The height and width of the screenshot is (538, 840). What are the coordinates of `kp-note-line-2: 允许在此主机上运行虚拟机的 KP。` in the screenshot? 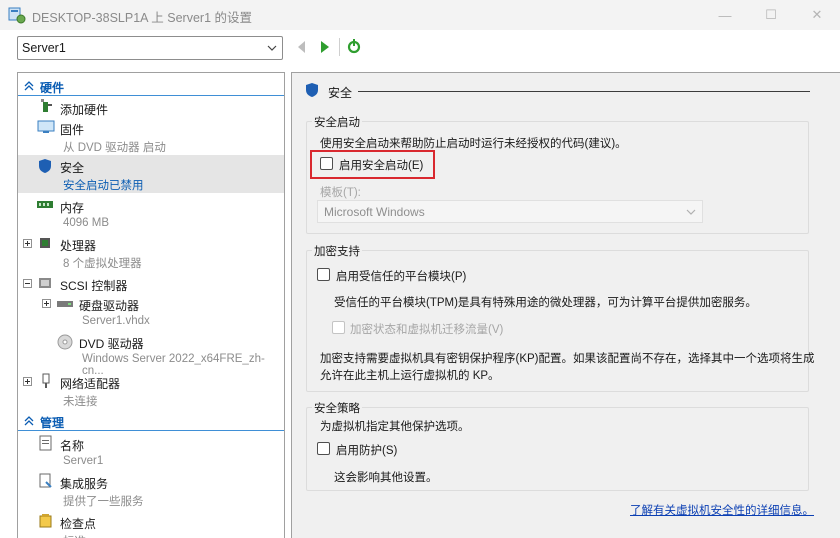 It's located at (410, 376).